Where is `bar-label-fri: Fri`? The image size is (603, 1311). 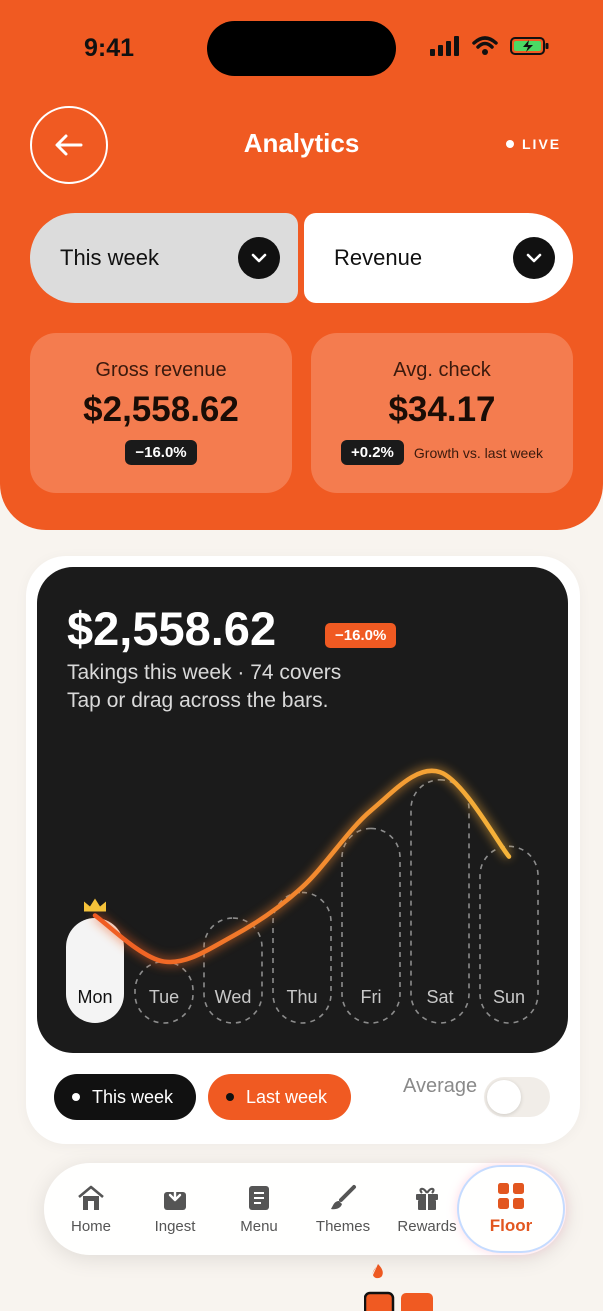 bar-label-fri: Fri is located at coordinates (371, 997).